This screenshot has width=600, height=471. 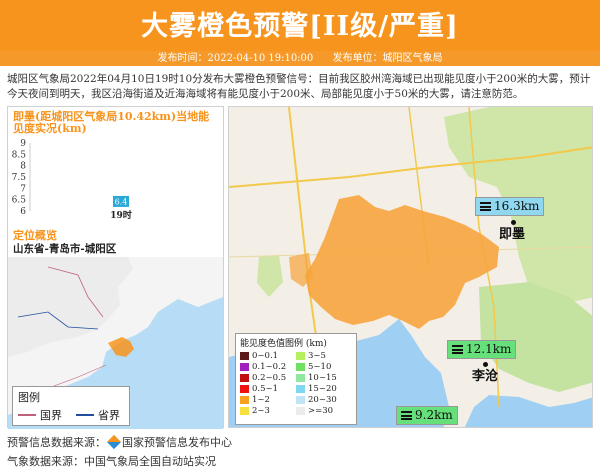 I want to click on bar-group: 6.4, so click(x=121, y=201).